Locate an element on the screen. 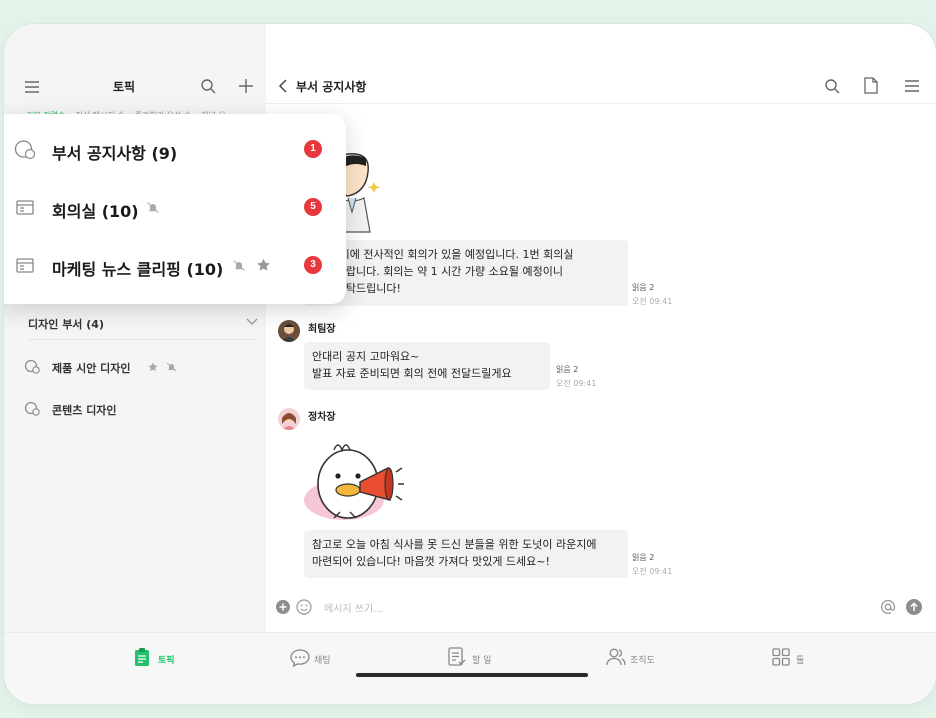  add-icon is located at coordinates (246, 86).